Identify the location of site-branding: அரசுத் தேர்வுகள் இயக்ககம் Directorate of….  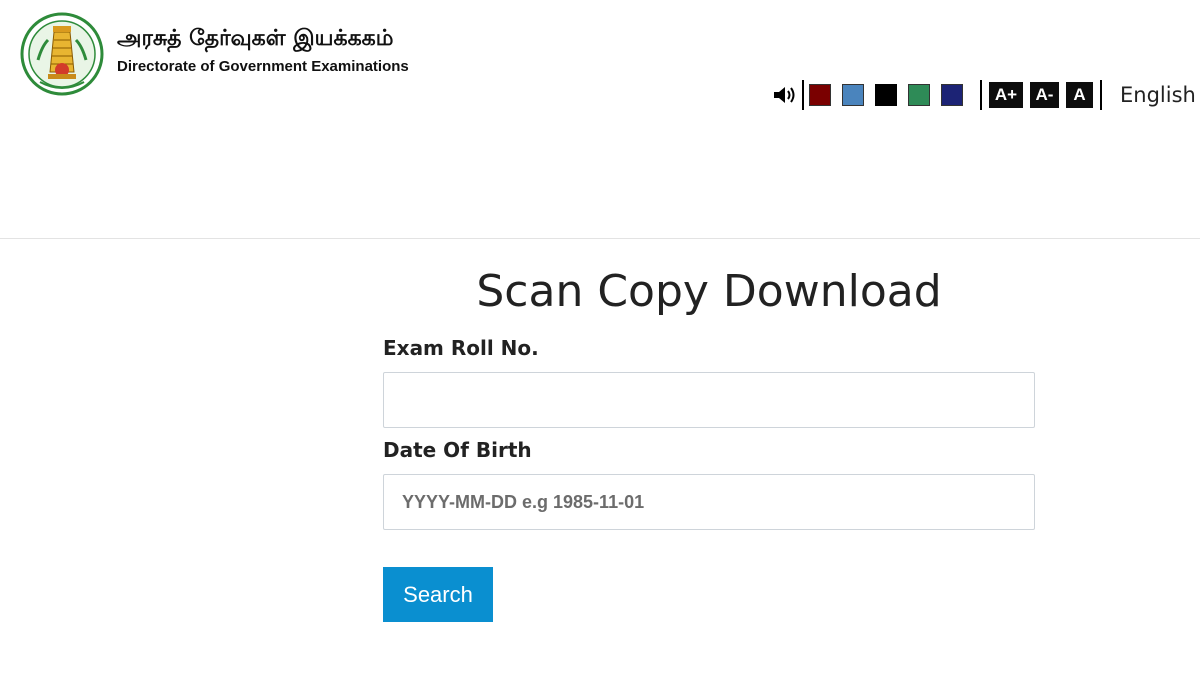
(263, 49).